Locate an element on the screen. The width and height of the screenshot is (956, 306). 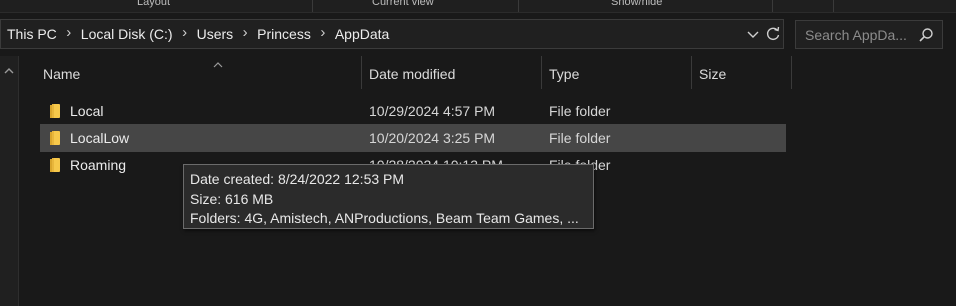
breadcrumb-local-disk: Local Disk (C:) is located at coordinates (127, 34).